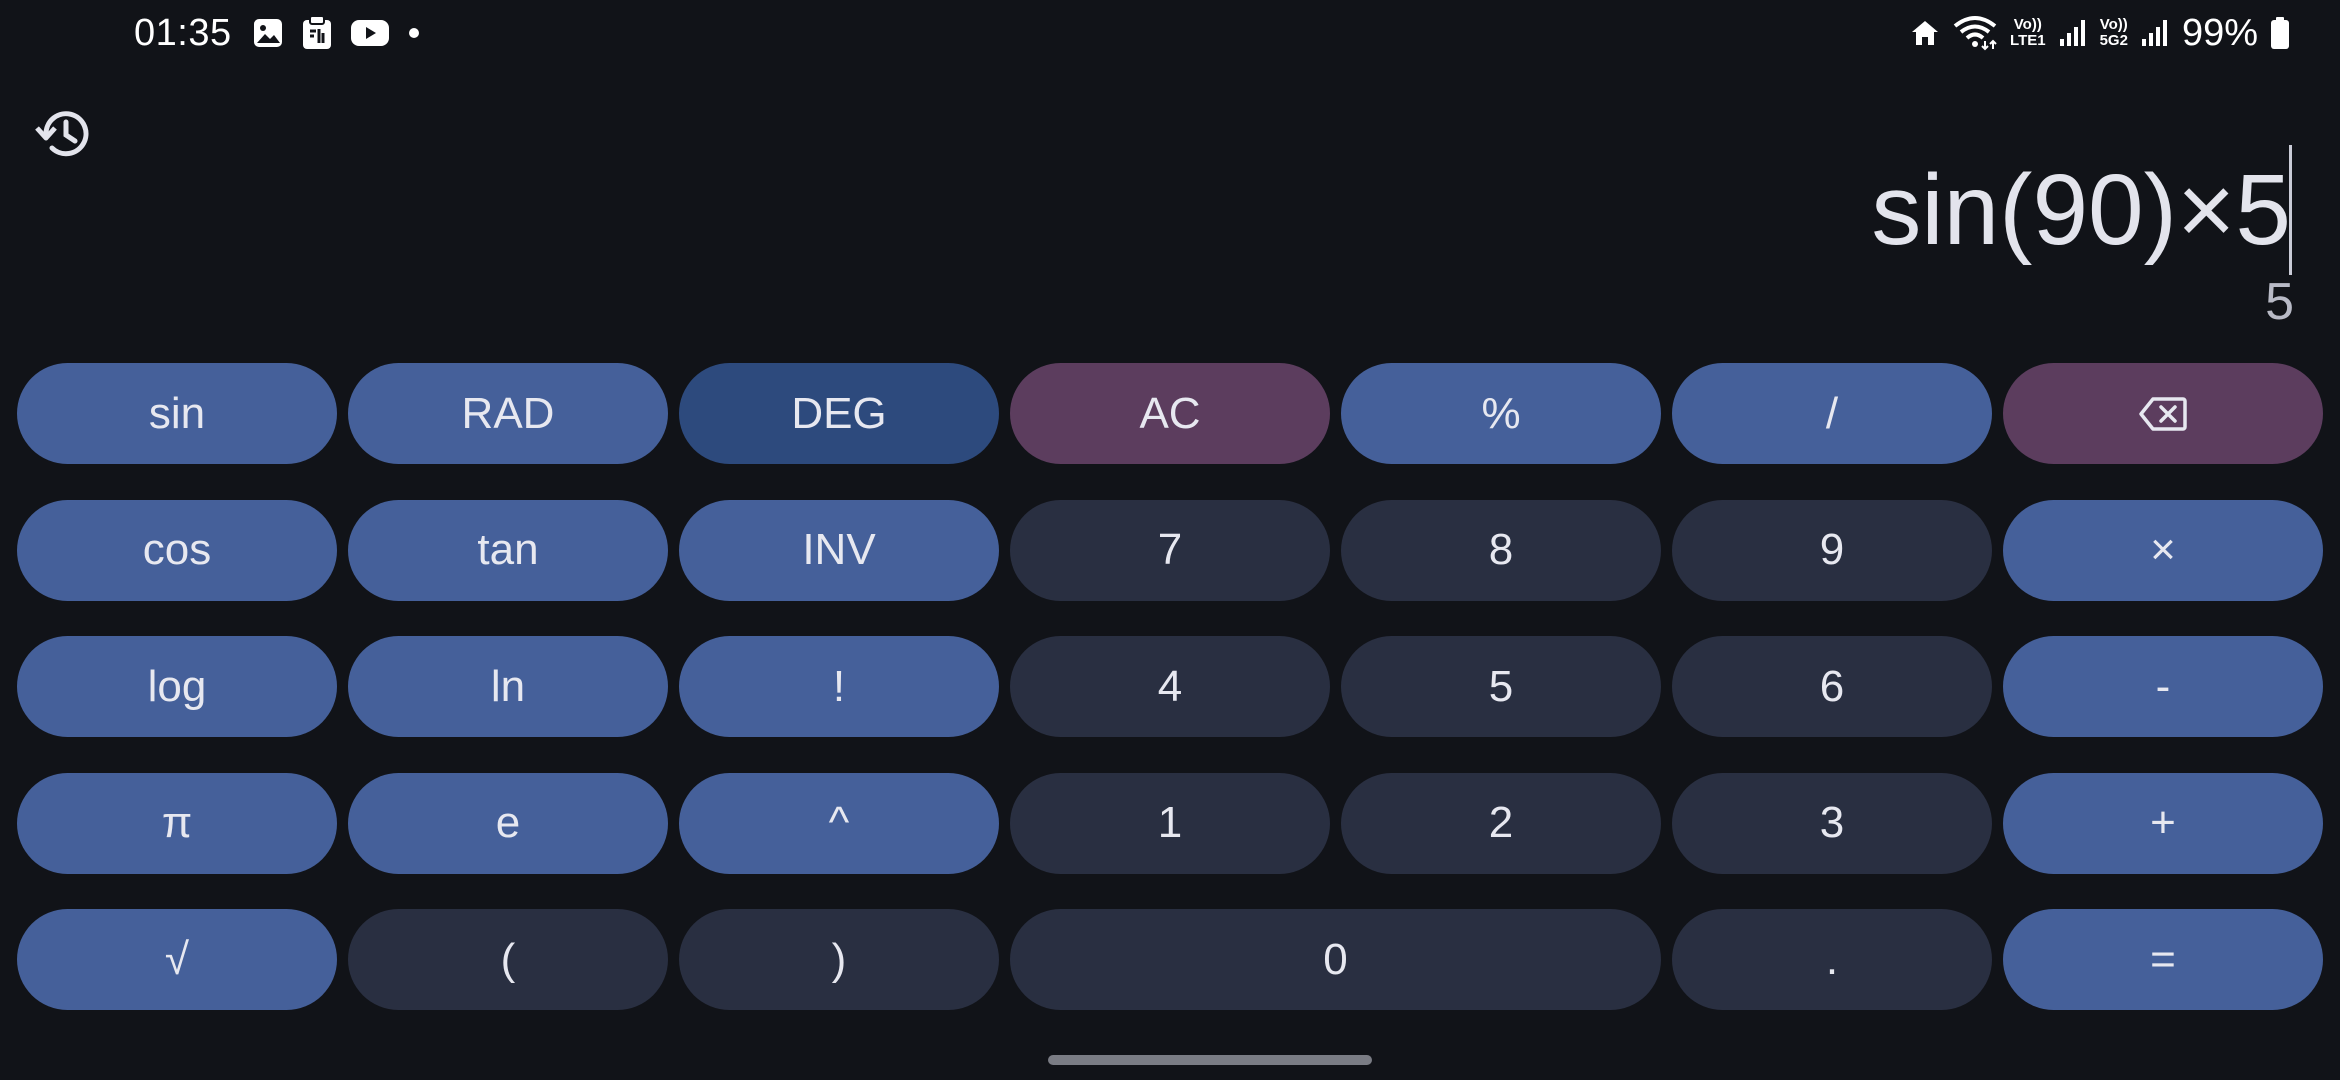 The width and height of the screenshot is (2340, 1080). I want to click on minus-button: -, so click(2163, 686).